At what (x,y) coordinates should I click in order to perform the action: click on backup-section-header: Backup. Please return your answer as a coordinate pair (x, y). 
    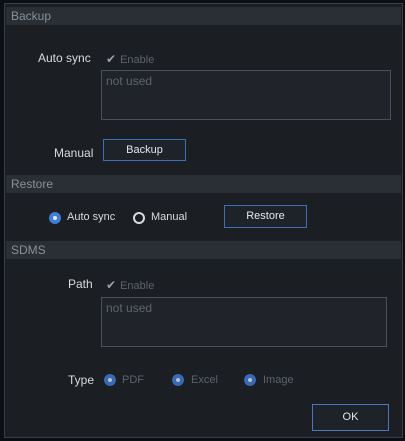
    Looking at the image, I should click on (203, 16).